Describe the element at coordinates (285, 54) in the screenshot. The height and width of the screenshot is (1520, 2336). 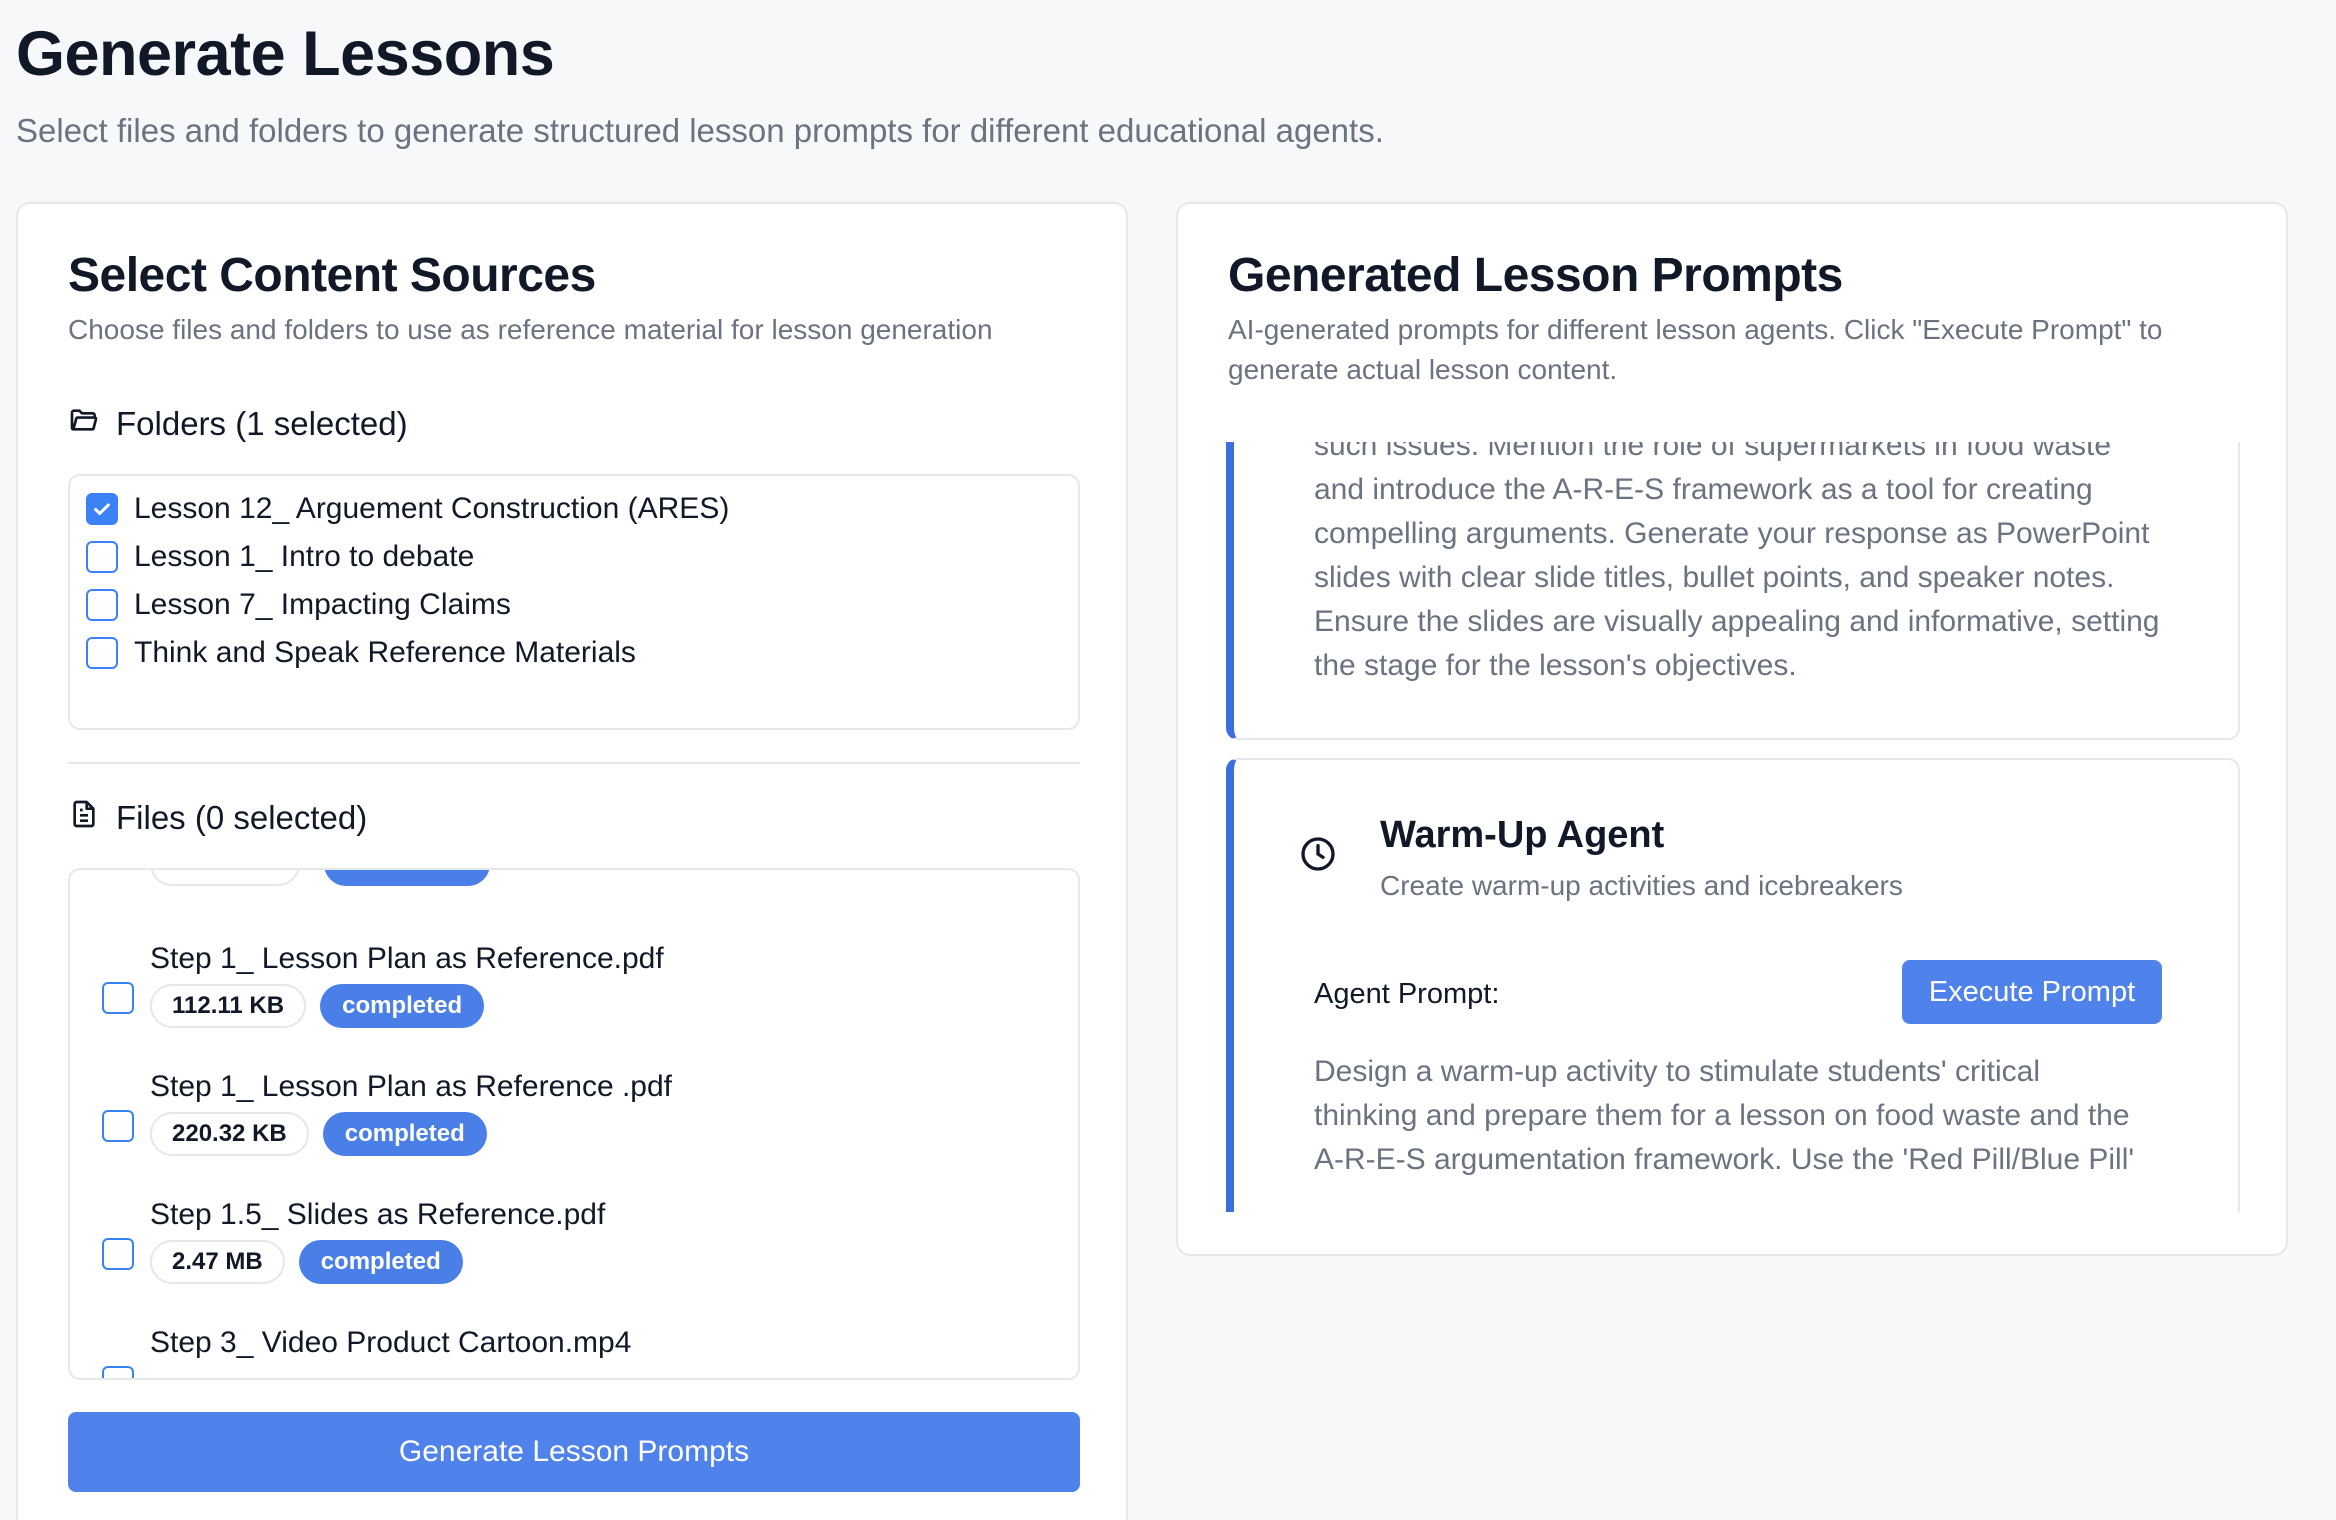
I see `page-title: Generate Lessons` at that location.